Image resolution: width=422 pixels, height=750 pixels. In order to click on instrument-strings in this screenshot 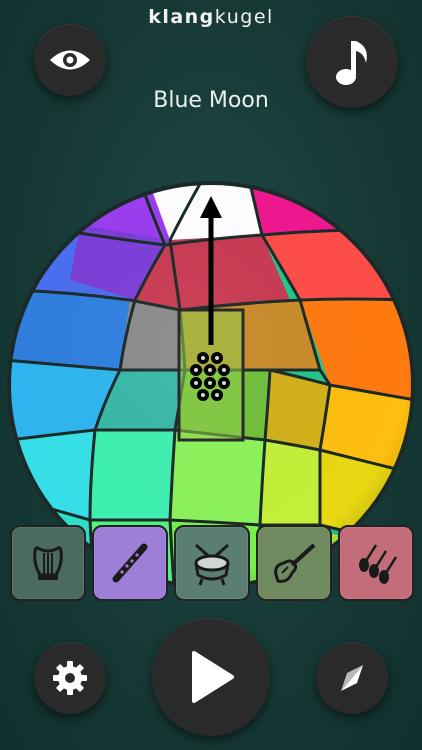, I will do `click(376, 563)`.